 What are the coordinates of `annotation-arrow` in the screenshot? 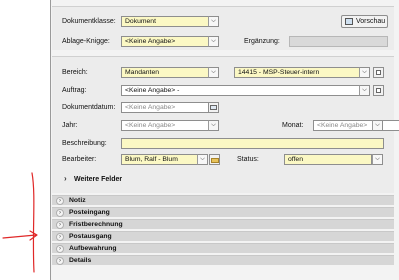 It's located at (20, 235).